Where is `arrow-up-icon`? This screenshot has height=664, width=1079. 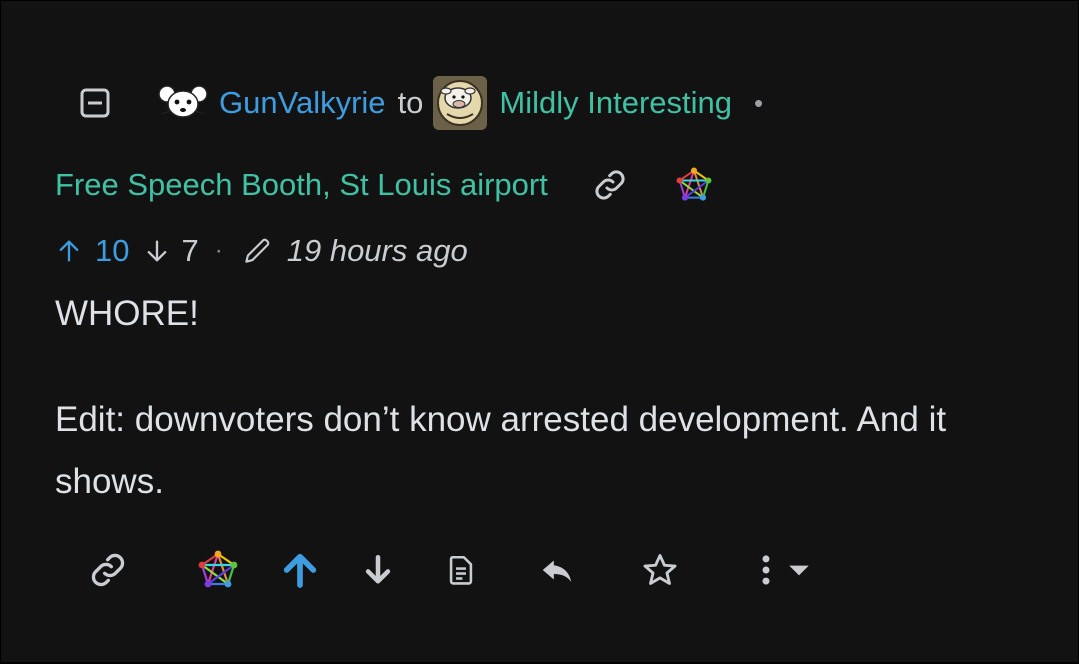 arrow-up-icon is located at coordinates (69, 251).